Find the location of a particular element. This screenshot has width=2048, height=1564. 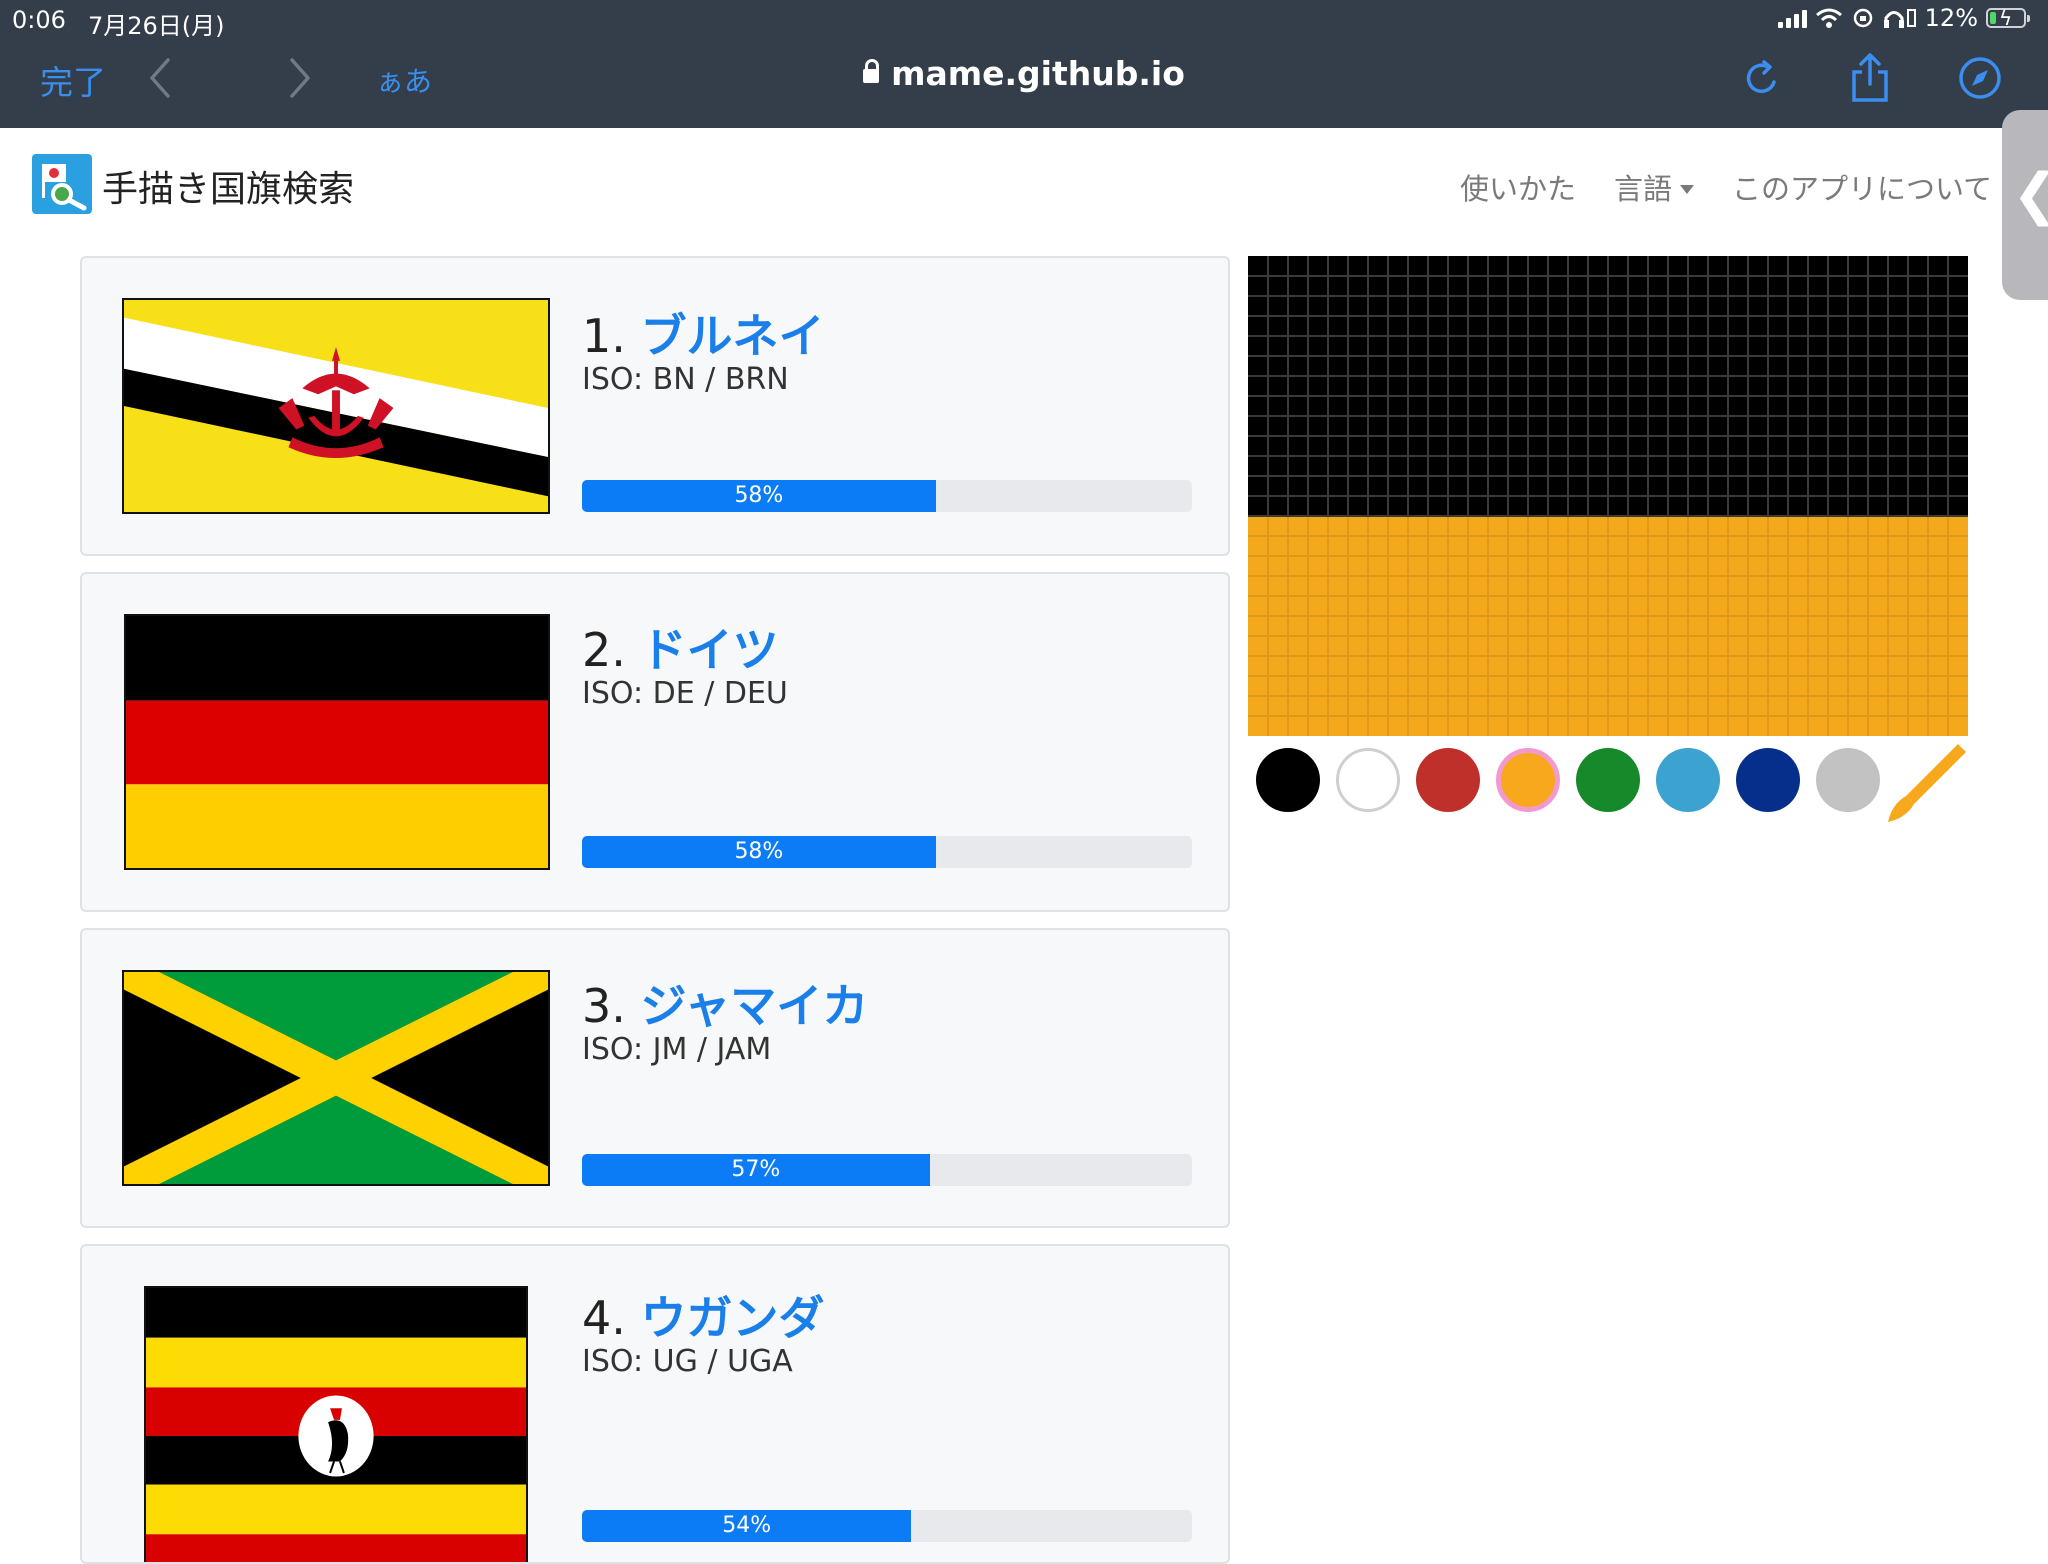

chevron-left-icon: ❮ is located at coordinates (2030, 194).